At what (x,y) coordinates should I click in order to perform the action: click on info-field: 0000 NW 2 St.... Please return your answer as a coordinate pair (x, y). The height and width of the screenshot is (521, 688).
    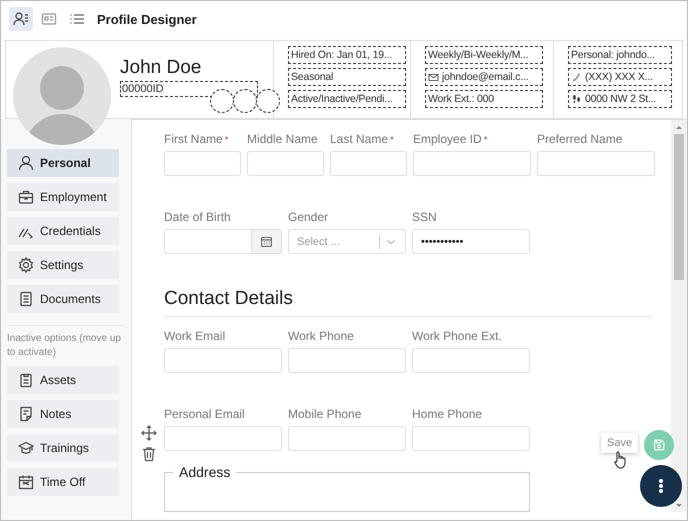
    Looking at the image, I should click on (620, 99).